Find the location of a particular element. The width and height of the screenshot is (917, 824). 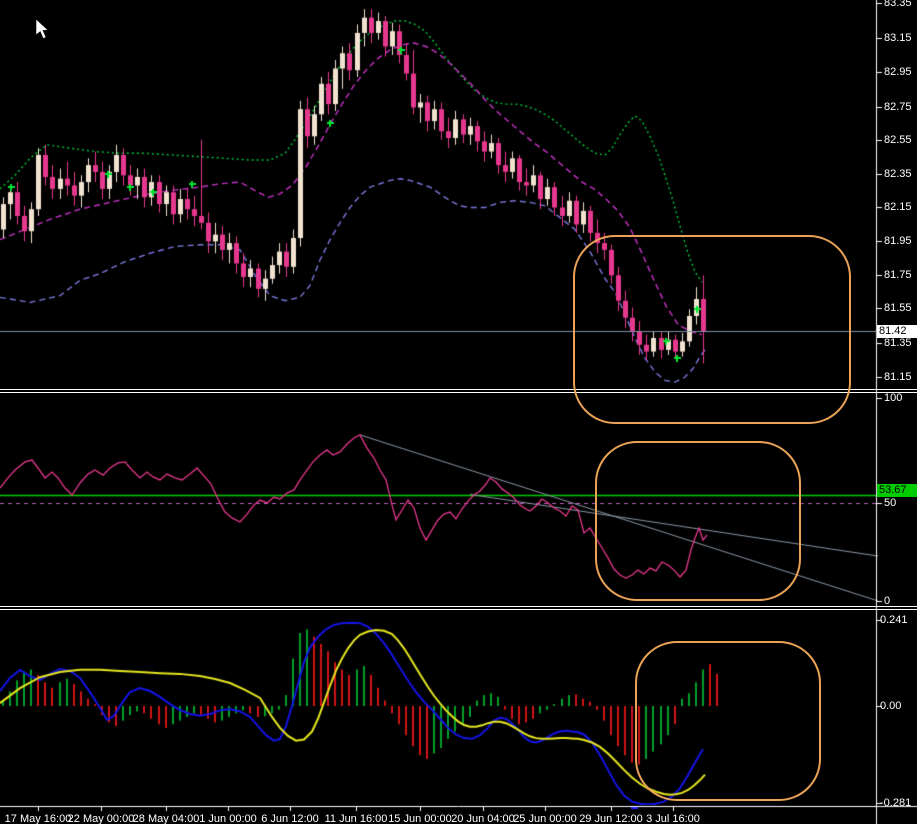

macd-axis-label: 0.00 is located at coordinates (891, 706).